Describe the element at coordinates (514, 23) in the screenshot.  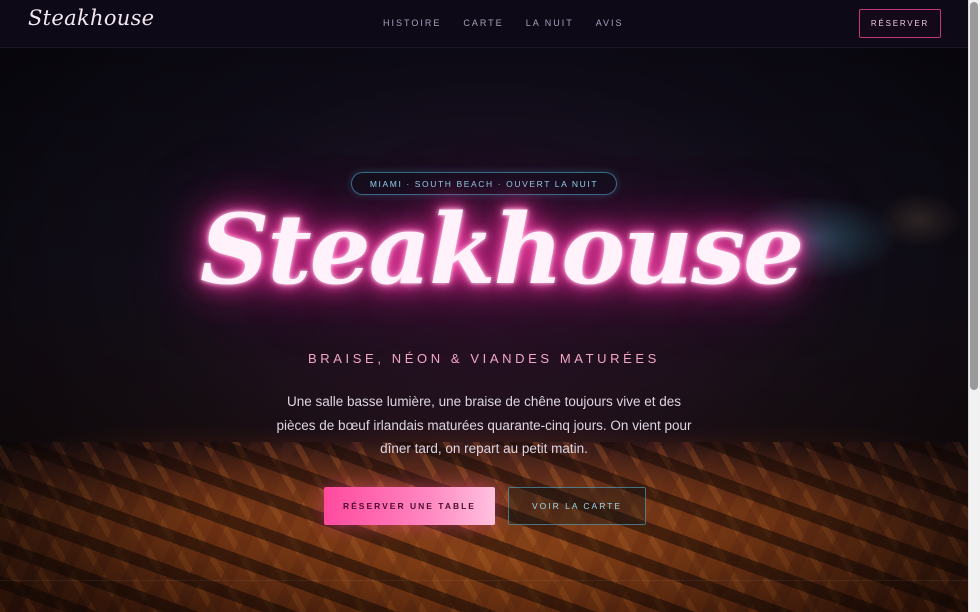
I see `main-nav: HISTOIRE CARTE LA NUIT AVIS` at that location.